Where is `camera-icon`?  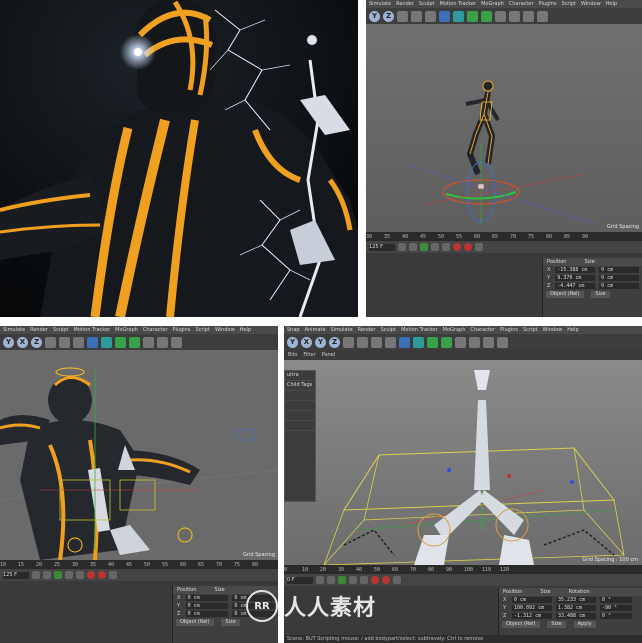
camera-icon is located at coordinates (528, 16).